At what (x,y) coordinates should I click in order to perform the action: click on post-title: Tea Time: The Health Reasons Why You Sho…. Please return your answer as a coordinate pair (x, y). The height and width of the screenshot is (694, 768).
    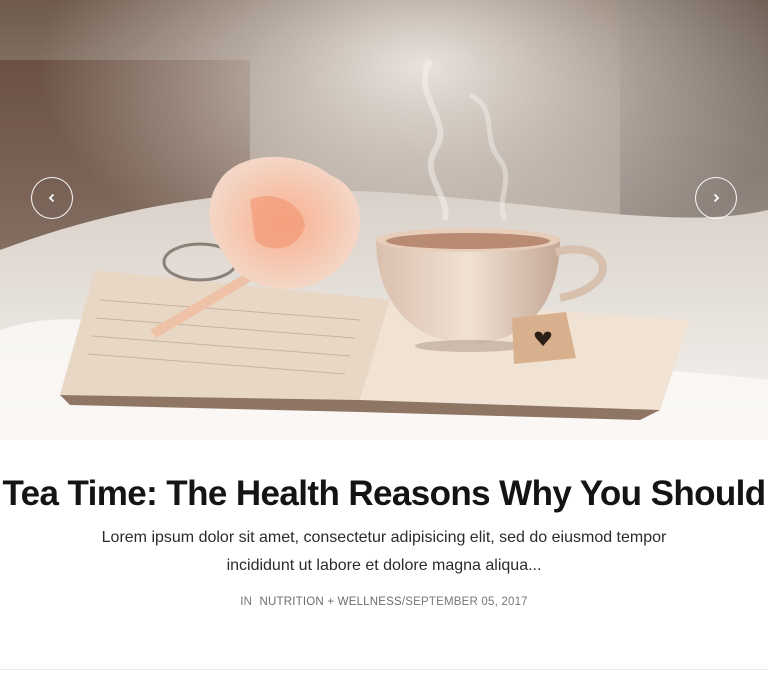
    Looking at the image, I should click on (384, 478).